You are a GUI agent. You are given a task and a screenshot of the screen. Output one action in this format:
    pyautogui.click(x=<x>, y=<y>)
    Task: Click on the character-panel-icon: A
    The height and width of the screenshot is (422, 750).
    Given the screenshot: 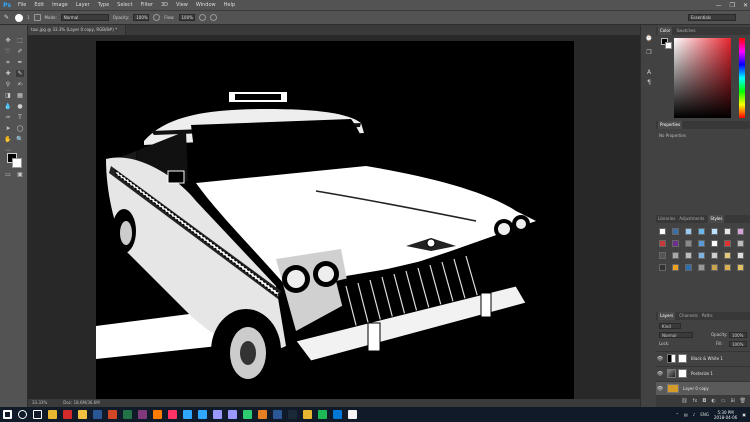 What is the action you would take?
    pyautogui.click(x=649, y=72)
    